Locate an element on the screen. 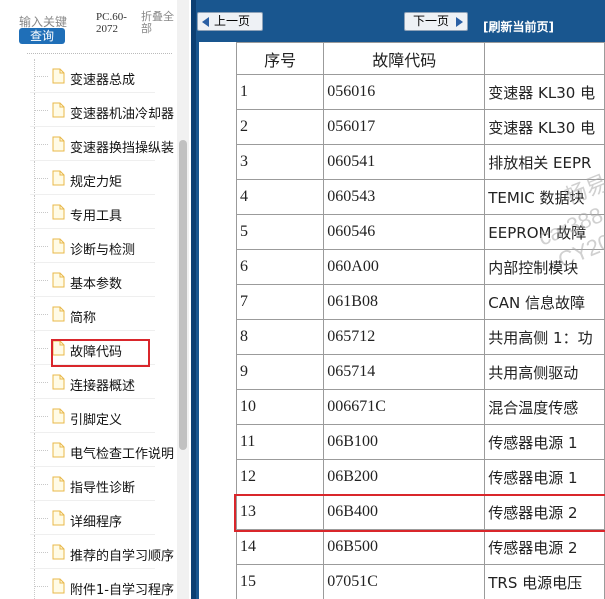 The width and height of the screenshot is (605, 599). tree-item-label: 指导性诊断 is located at coordinates (103, 488).